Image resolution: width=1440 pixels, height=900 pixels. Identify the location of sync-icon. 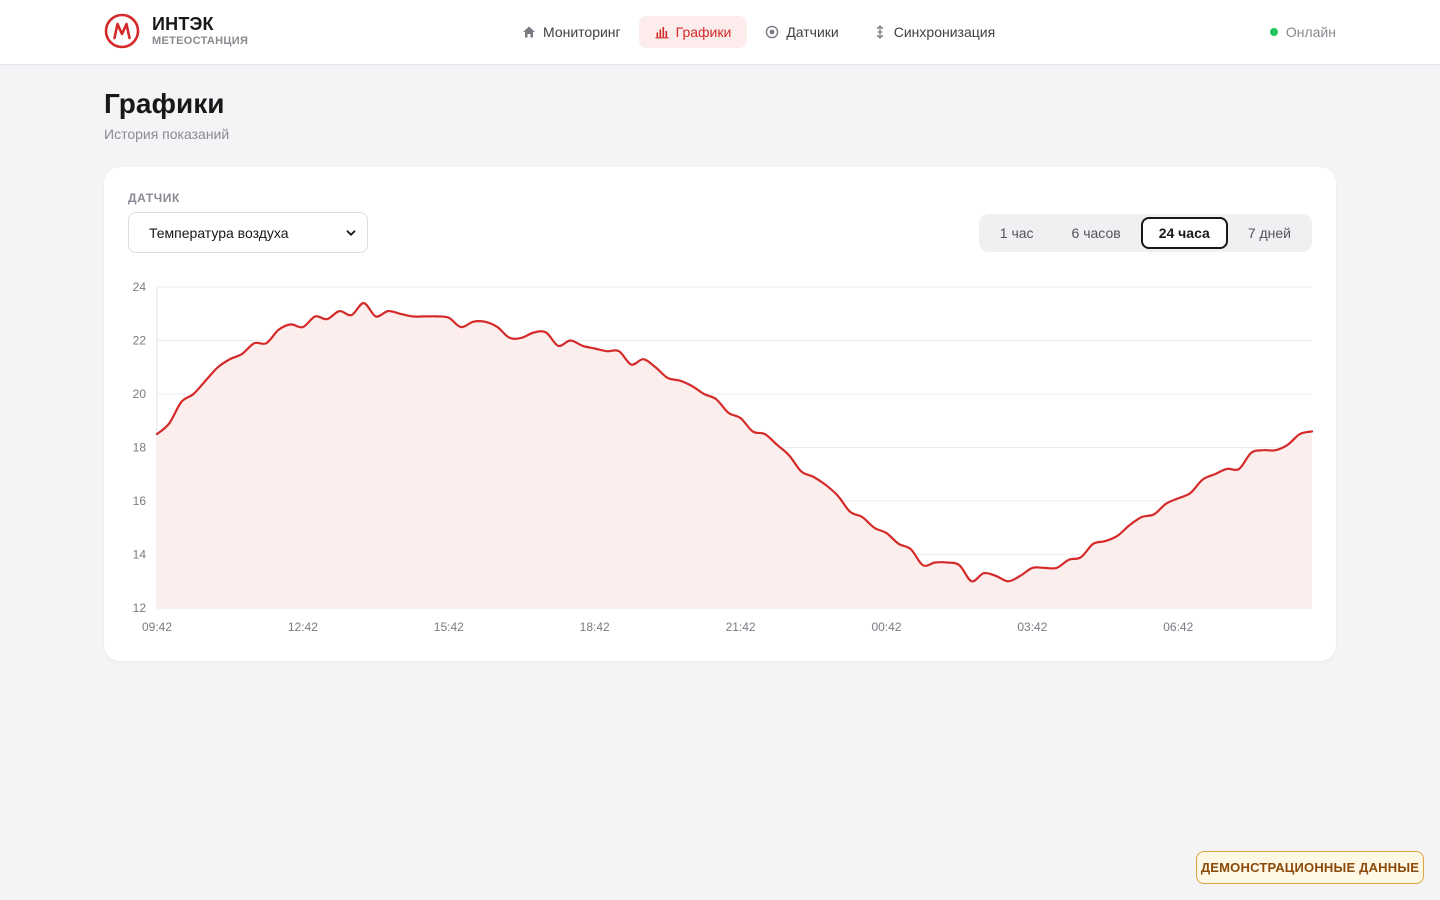
(879, 32).